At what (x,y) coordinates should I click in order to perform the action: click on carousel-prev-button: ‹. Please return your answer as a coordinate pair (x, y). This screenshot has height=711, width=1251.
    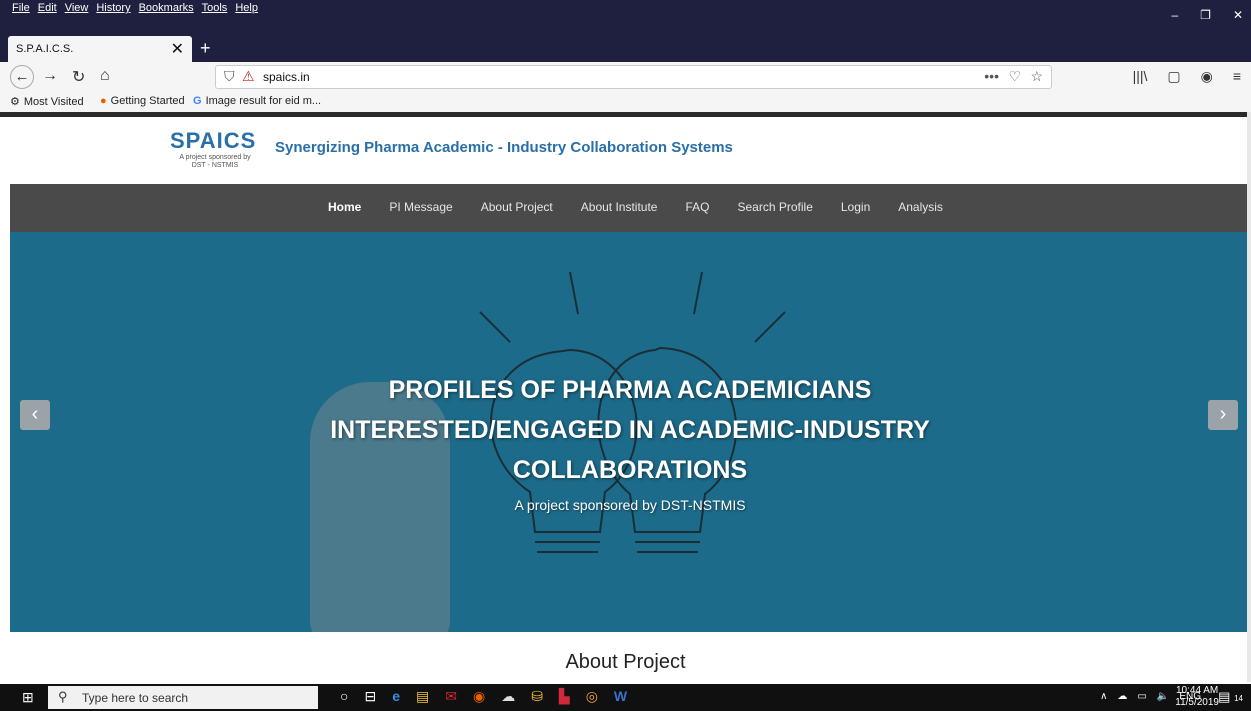
    Looking at the image, I should click on (35, 415).